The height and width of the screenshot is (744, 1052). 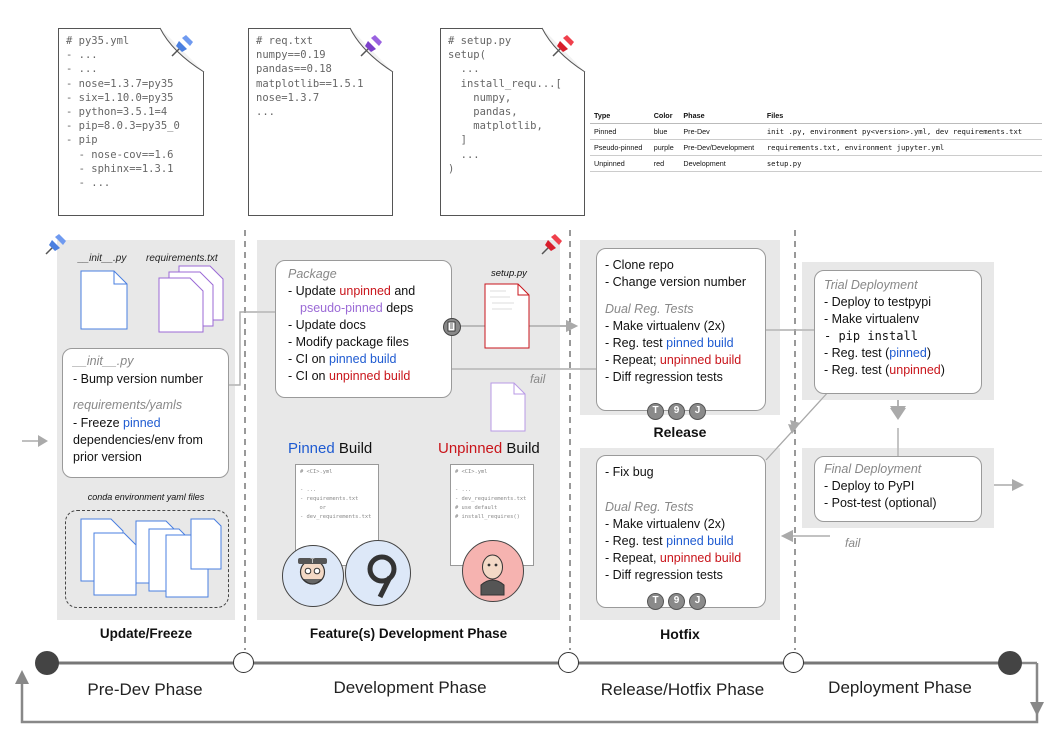 What do you see at coordinates (664, 575) in the screenshot?
I see `hotfix-diff-tests: - Diff regression tests` at bounding box center [664, 575].